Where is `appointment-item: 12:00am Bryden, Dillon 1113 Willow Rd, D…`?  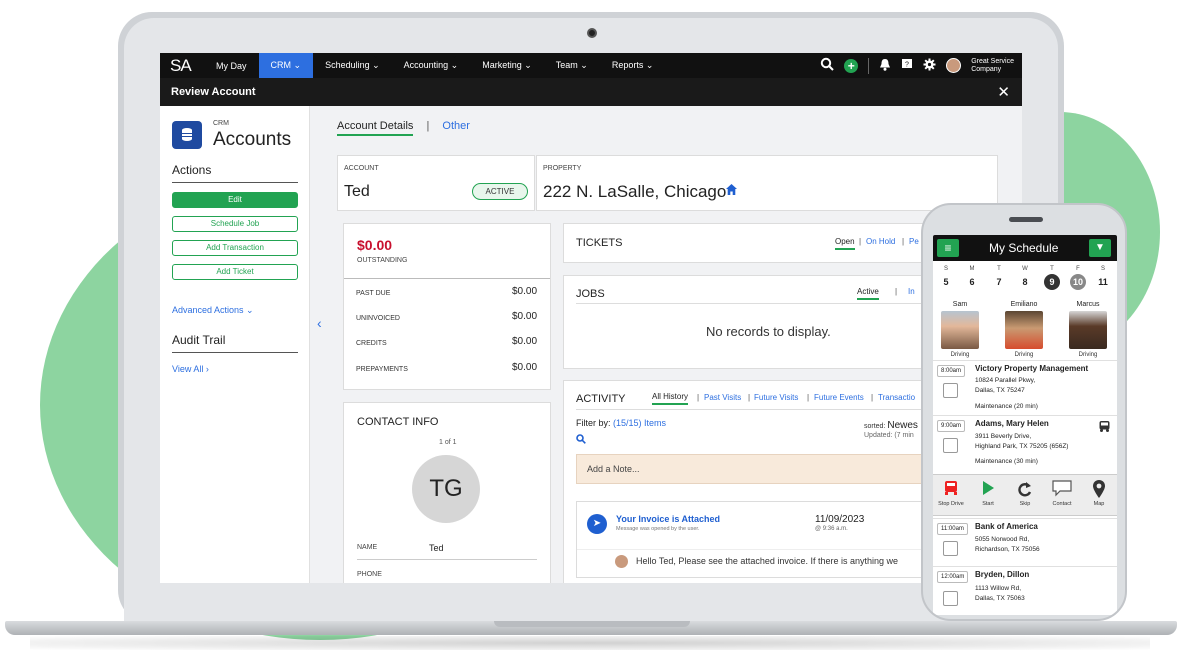
appointment-item: 12:00am Bryden, Dillon 1113 Willow Rd, D… is located at coordinates (1025, 590).